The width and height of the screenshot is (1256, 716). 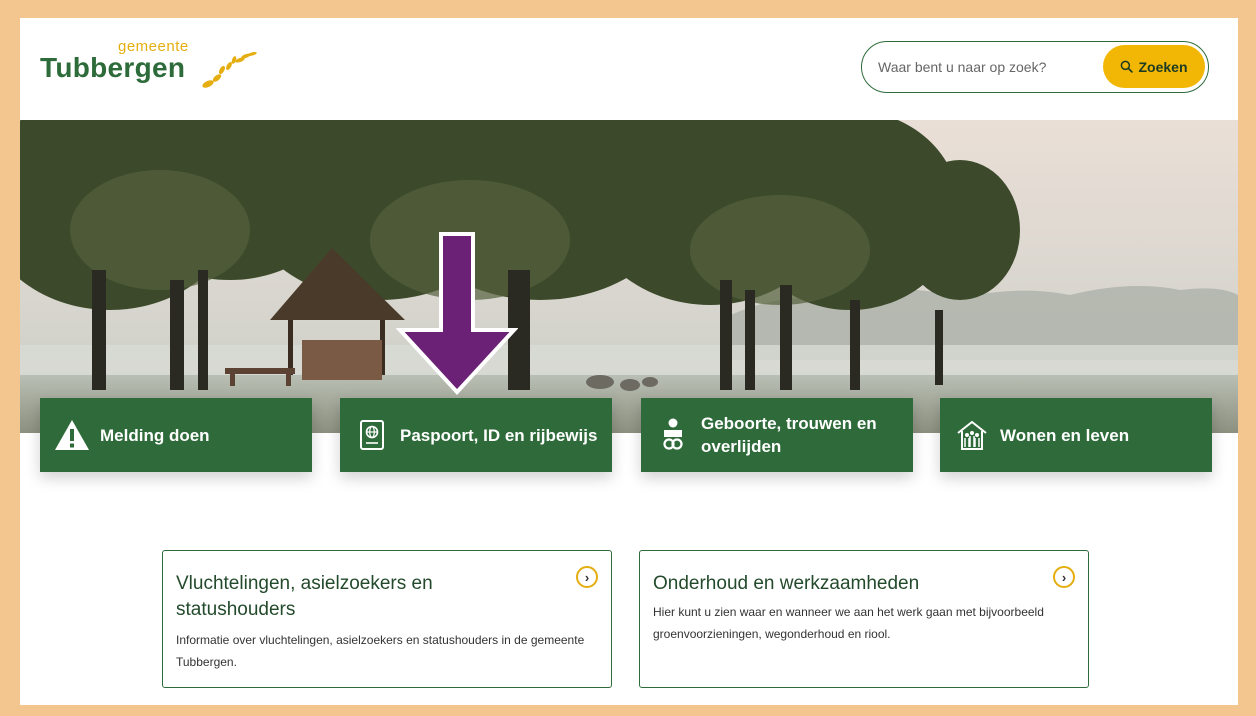 What do you see at coordinates (1127, 66) in the screenshot?
I see `search-icon` at bounding box center [1127, 66].